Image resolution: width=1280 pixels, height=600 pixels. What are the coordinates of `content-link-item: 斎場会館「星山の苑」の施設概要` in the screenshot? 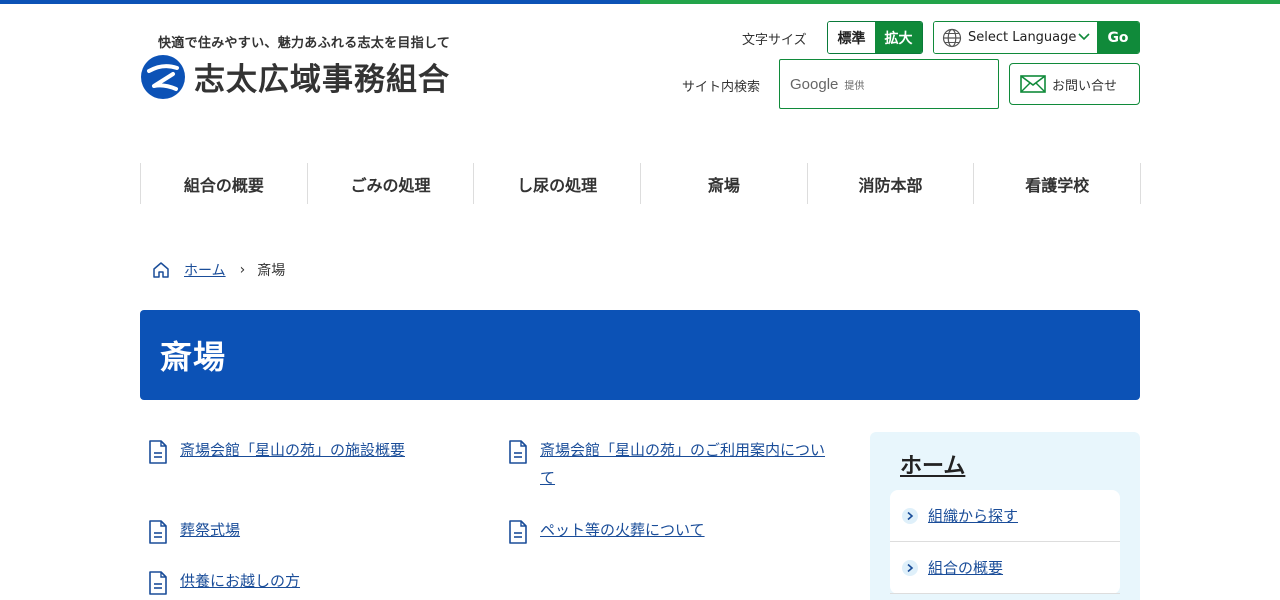 It's located at (318, 450).